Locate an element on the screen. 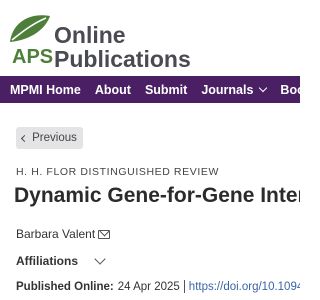 Image resolution: width=320 pixels, height=300 pixels. nav-item-about: About is located at coordinates (113, 90).